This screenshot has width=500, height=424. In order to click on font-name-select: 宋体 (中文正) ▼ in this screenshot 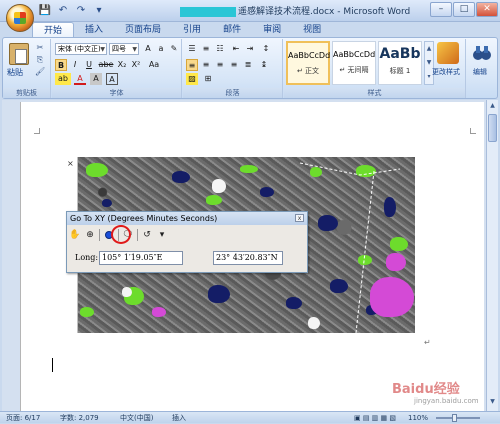, I will do `click(81, 49)`.